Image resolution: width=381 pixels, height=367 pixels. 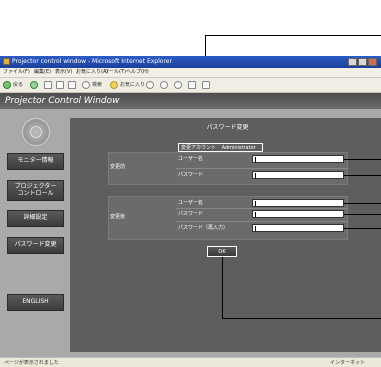 What do you see at coordinates (132, 85) in the screenshot?
I see `favorites-label: お気に入り` at bounding box center [132, 85].